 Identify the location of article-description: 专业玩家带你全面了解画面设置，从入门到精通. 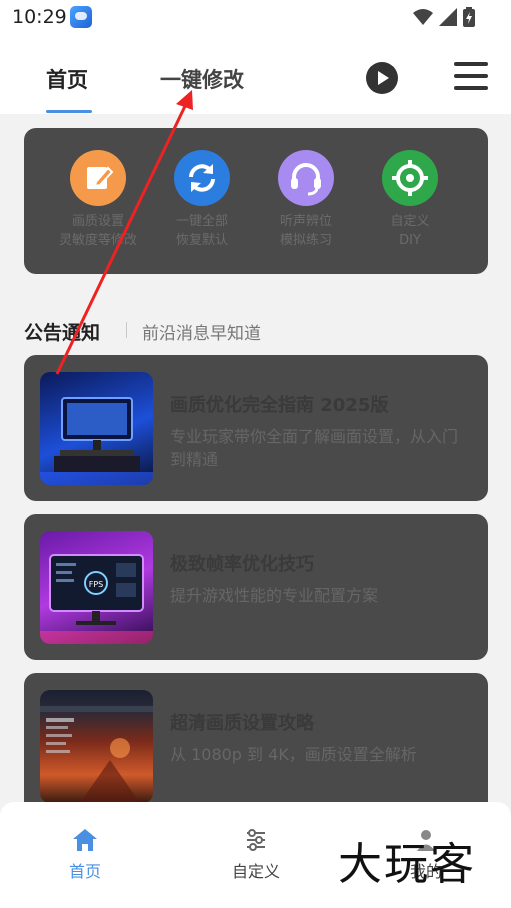
(314, 448).